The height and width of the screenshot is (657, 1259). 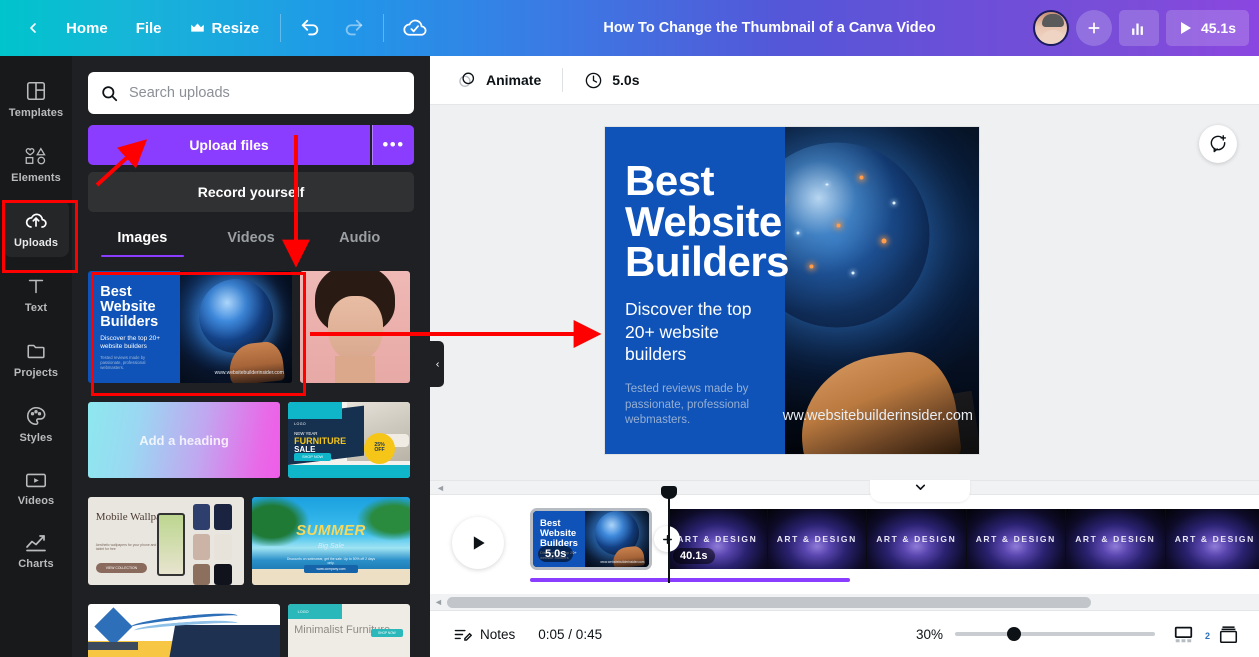 I want to click on zoom-controls: 30% 2, so click(x=1077, y=634).